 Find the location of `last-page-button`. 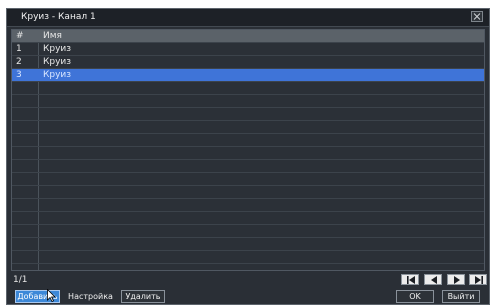

last-page-button is located at coordinates (478, 279).